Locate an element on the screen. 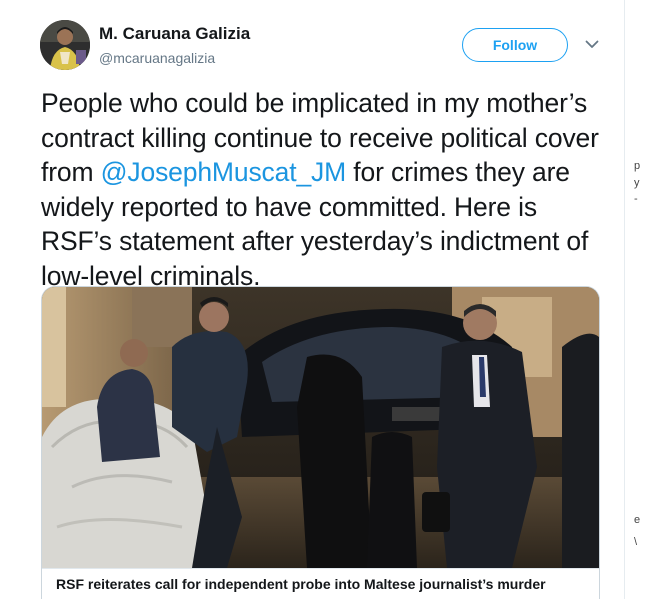 The image size is (646, 599). edge-fragment: e is located at coordinates (637, 520).